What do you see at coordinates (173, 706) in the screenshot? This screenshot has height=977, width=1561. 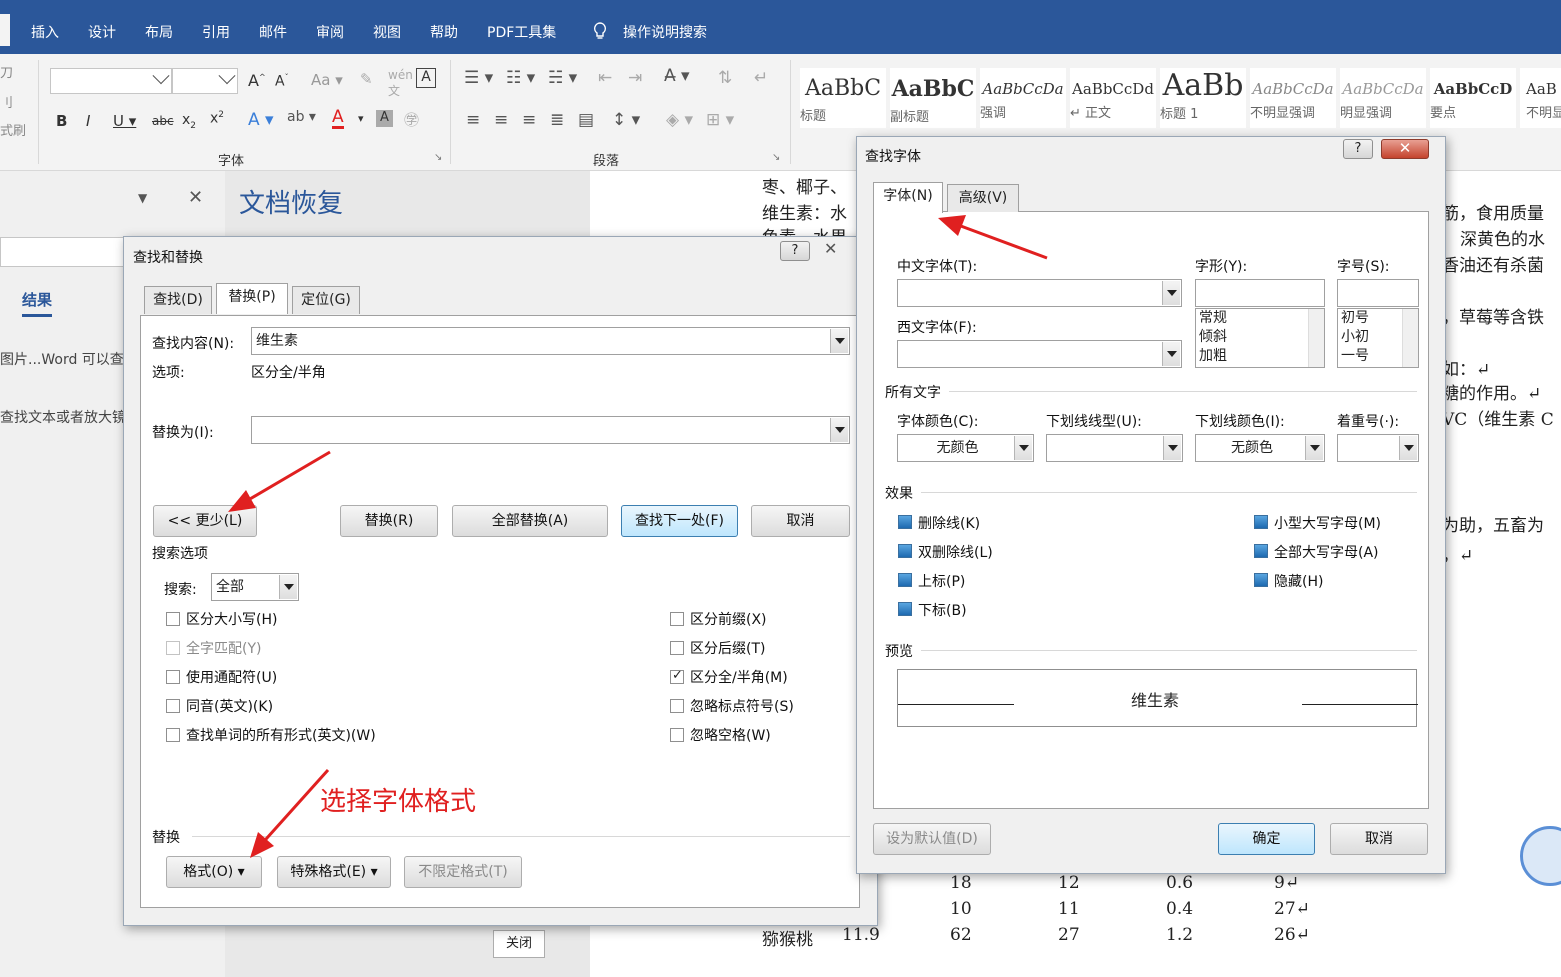 I see `sounds-like-checkbox` at bounding box center [173, 706].